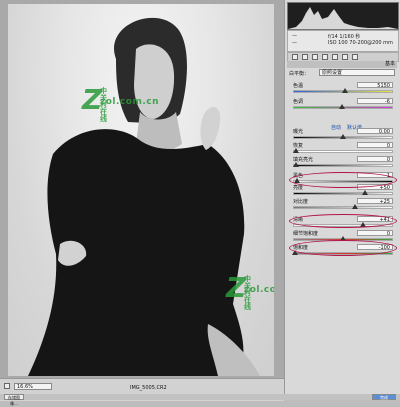 This screenshot has height=407, width=400. What do you see at coordinates (343, 192) in the screenshot?
I see `brightness-slider` at bounding box center [343, 192].